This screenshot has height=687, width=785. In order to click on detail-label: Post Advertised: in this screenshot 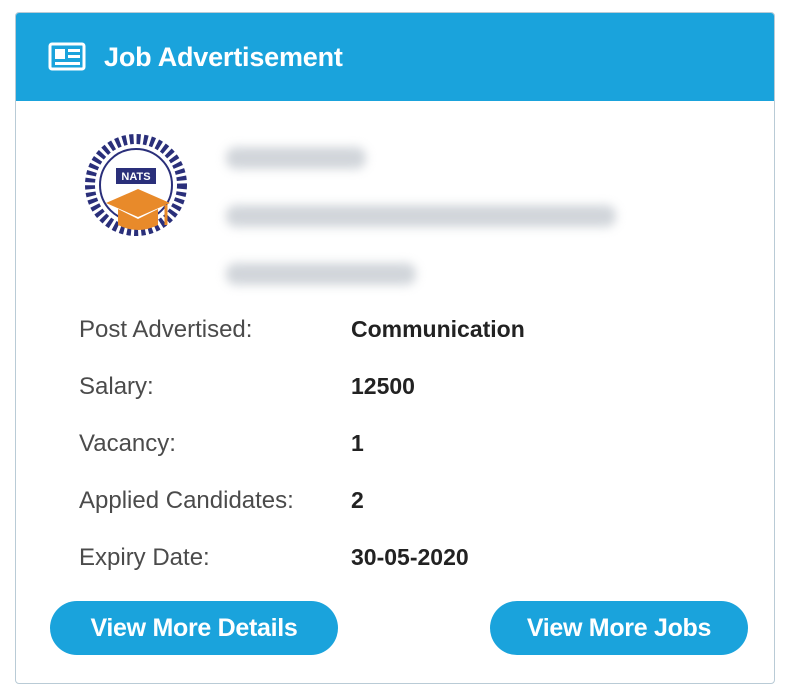, I will do `click(166, 329)`.